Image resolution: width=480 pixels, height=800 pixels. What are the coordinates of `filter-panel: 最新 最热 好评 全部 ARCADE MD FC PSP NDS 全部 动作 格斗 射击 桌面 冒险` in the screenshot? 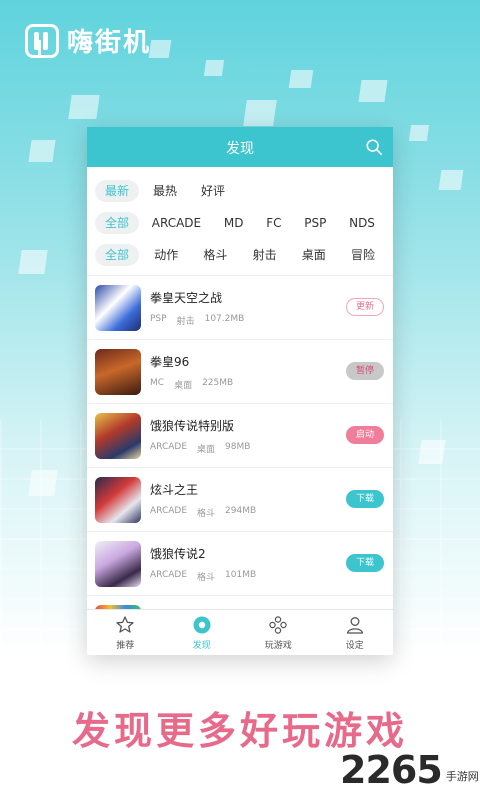 It's located at (240, 219).